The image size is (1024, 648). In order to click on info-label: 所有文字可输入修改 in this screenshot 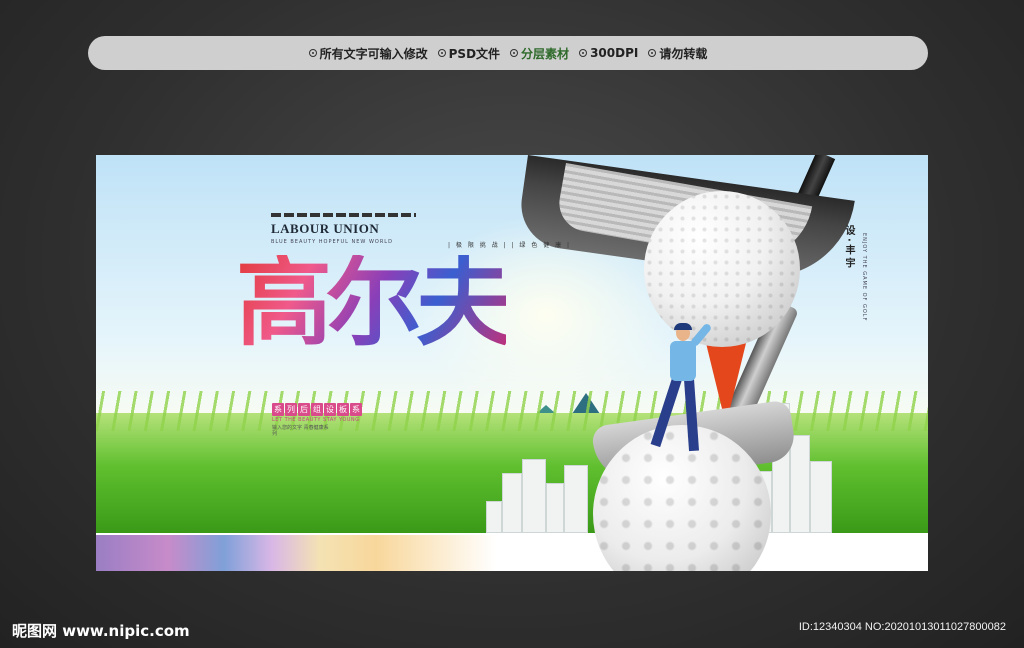, I will do `click(373, 53)`.